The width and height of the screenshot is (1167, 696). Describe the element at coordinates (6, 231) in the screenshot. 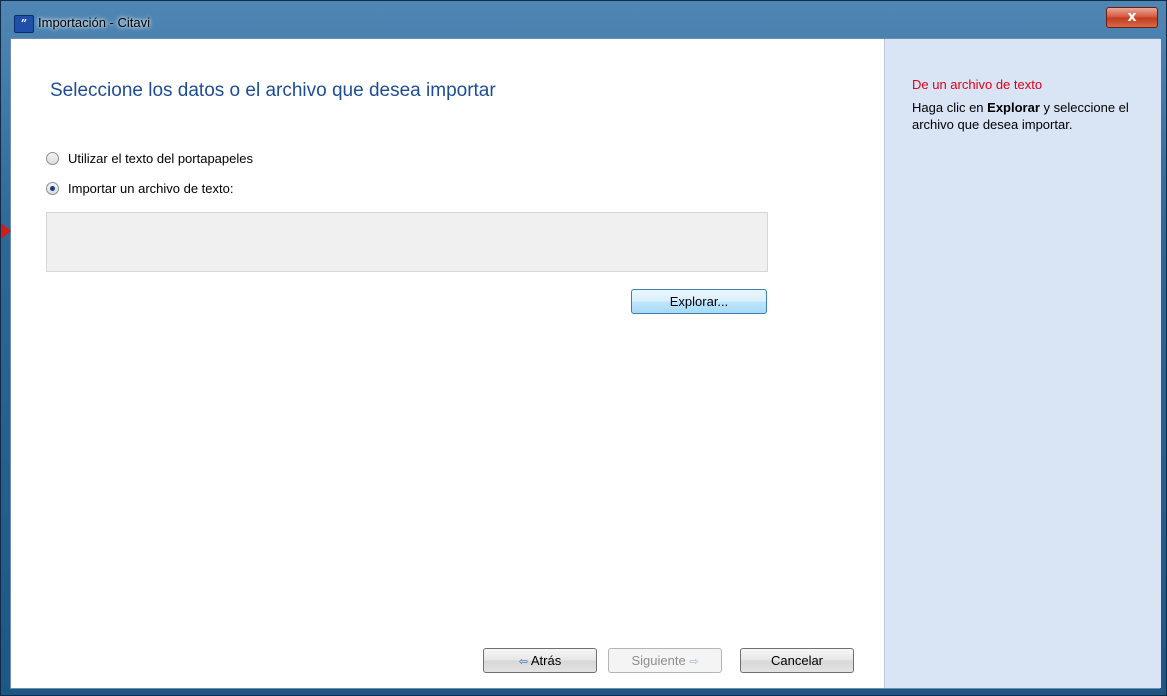

I see `red-arrow-pointer-icon` at that location.